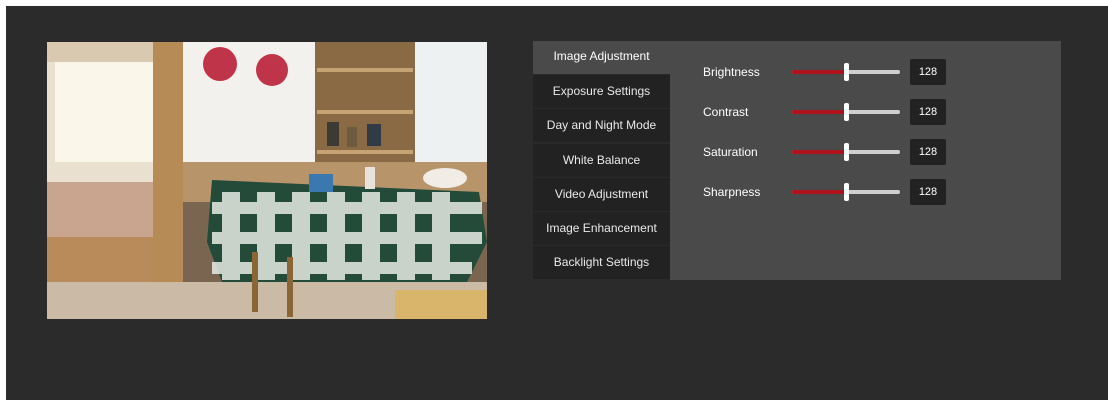 This screenshot has width=1108, height=400. Describe the element at coordinates (726, 112) in the screenshot. I see `contrast-label: Contrast` at that location.